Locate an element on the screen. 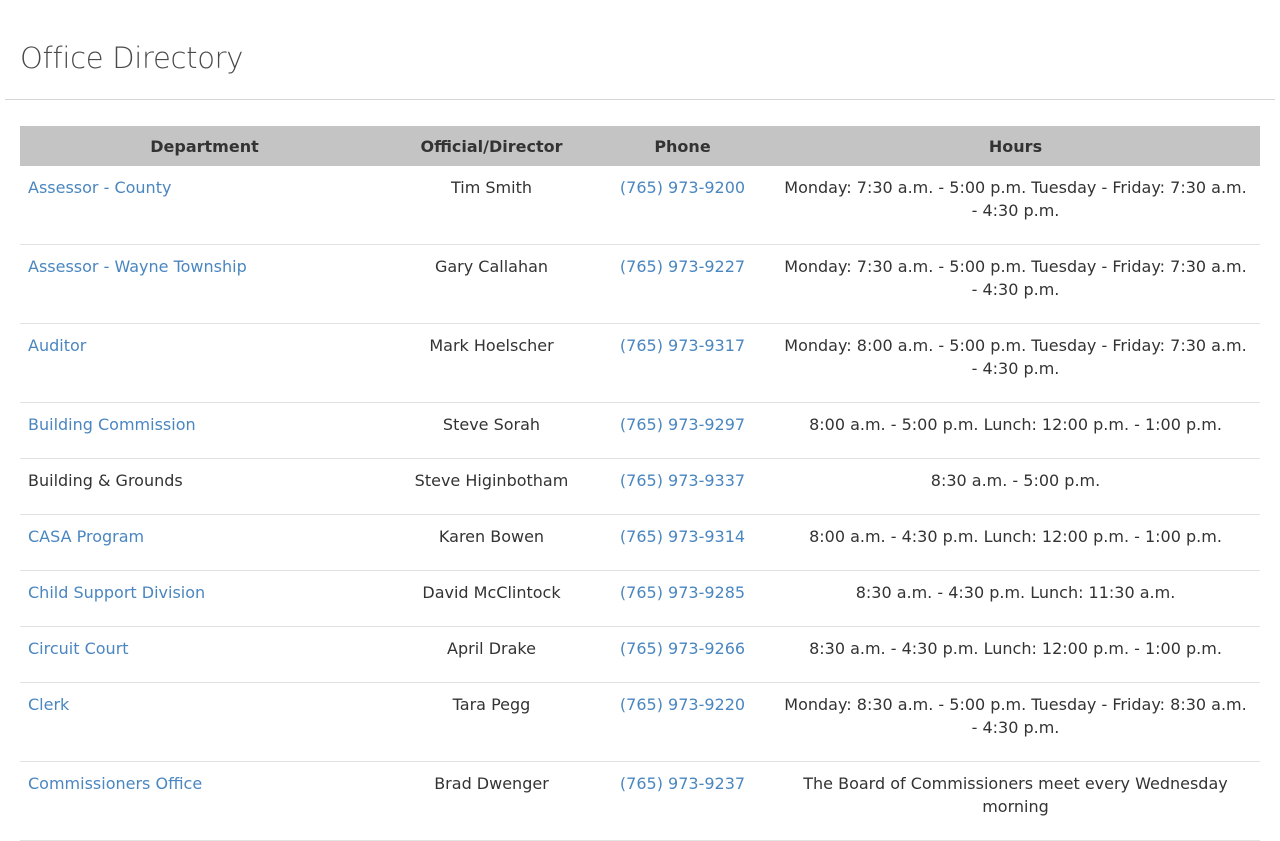 Image resolution: width=1280 pixels, height=841 pixels. department-cell: Clerk is located at coordinates (204, 722).